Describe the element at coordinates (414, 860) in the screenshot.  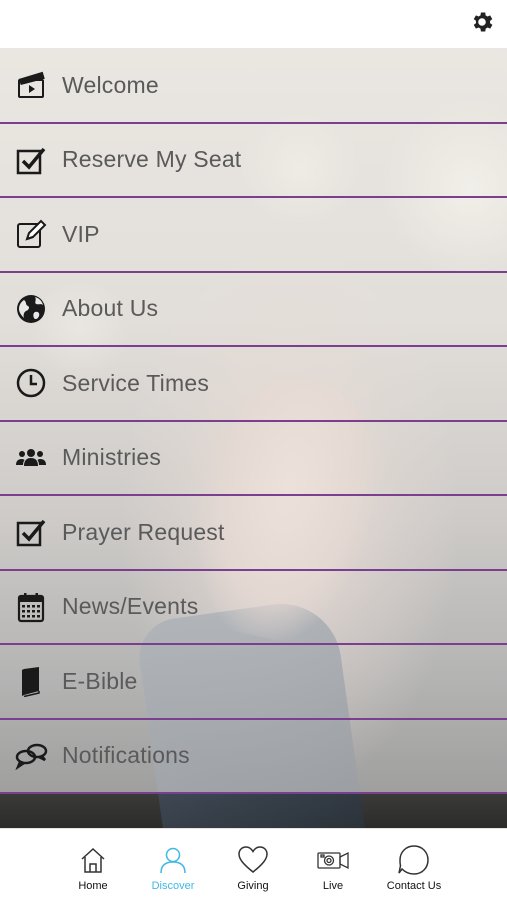
I see `speech-bubble-icon` at that location.